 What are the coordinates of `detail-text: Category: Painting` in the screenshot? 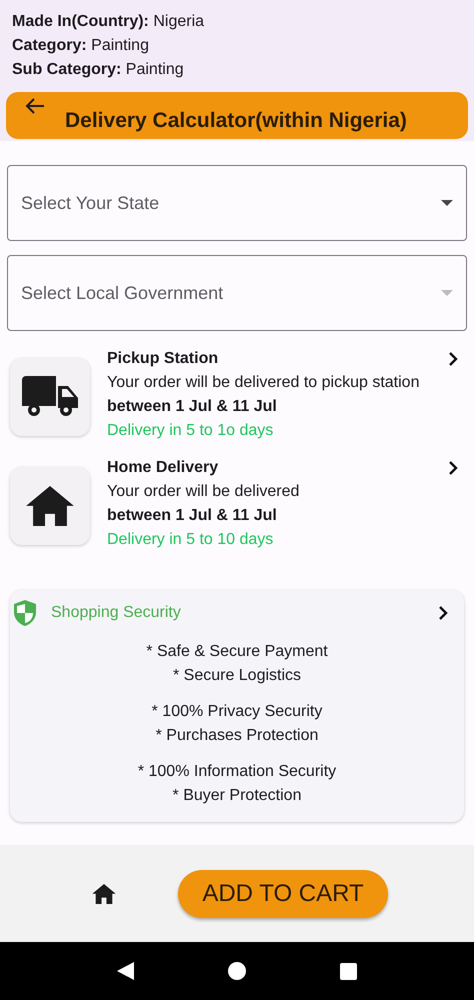 It's located at (80, 46).